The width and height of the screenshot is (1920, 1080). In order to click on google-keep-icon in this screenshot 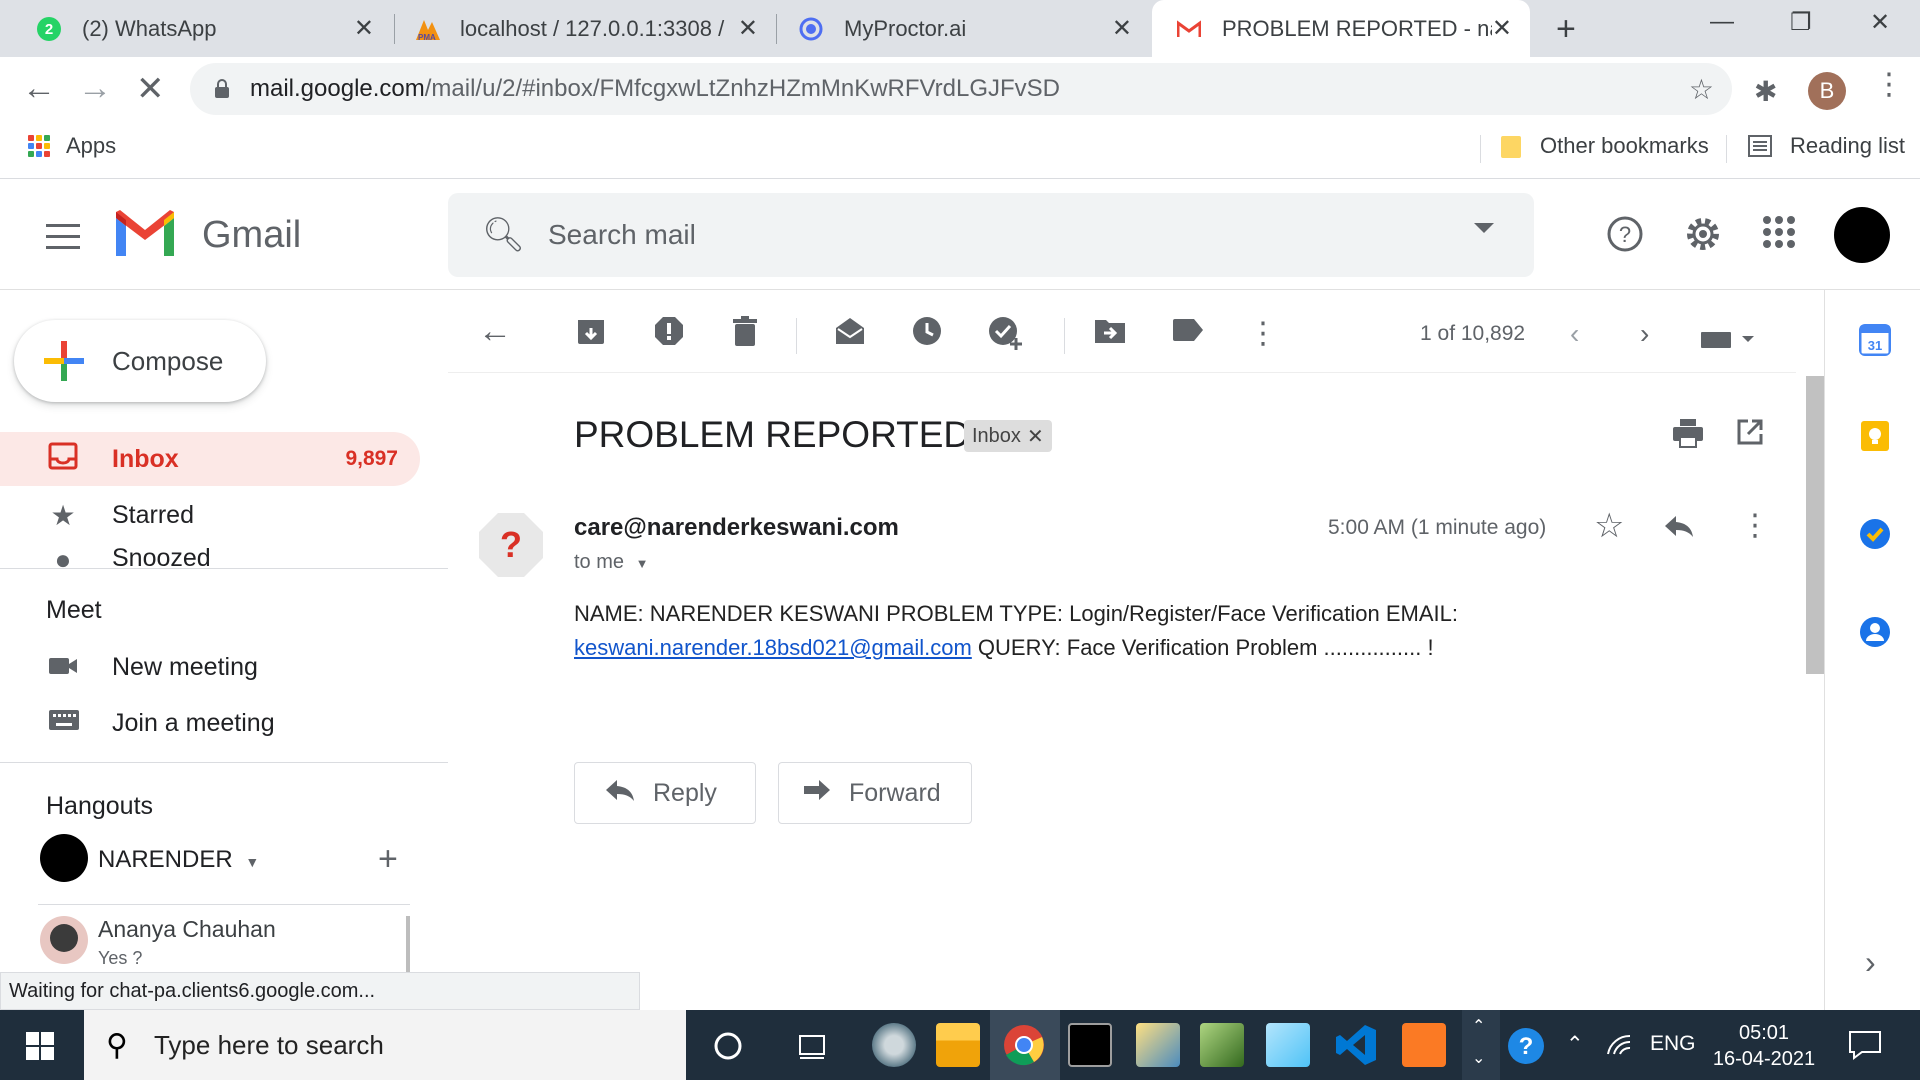, I will do `click(1875, 436)`.